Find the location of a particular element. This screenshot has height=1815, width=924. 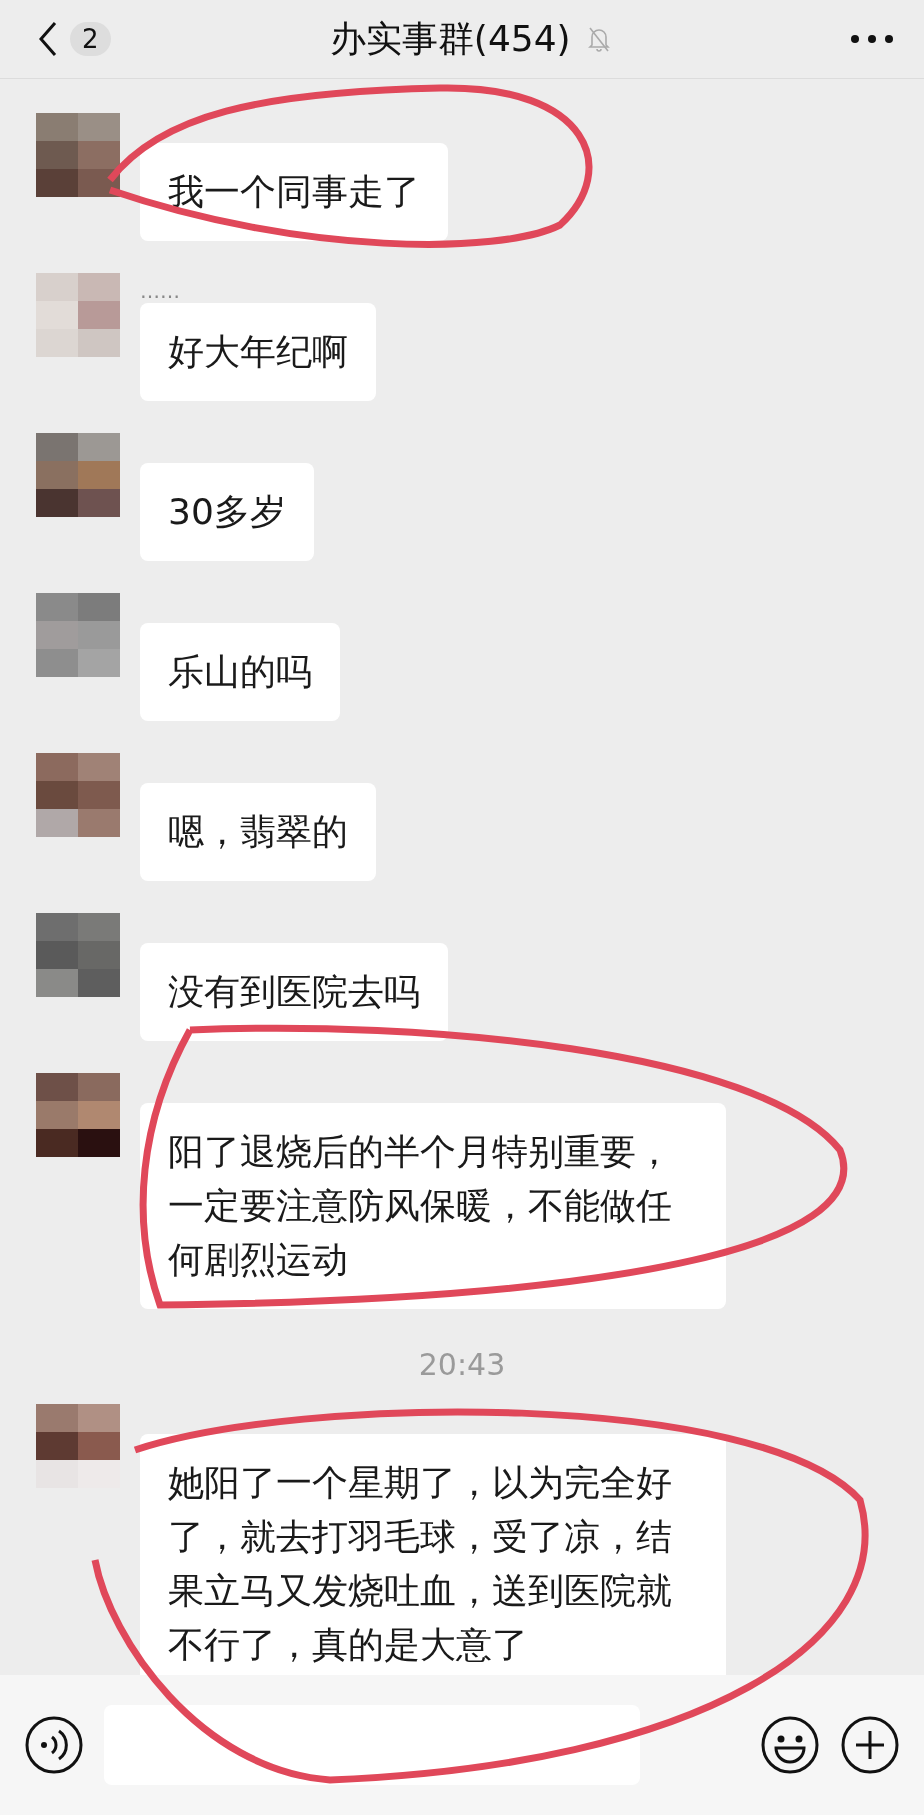

message-bubble: 我一个同事走了 is located at coordinates (294, 192).